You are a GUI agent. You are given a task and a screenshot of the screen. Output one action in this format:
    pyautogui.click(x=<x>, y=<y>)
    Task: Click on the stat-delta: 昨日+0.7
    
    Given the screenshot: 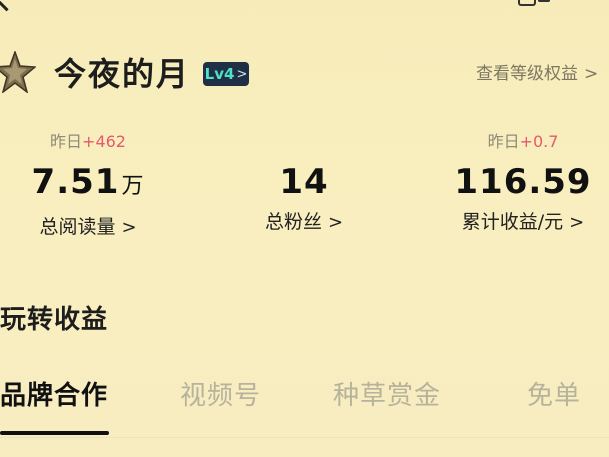 What is the action you would take?
    pyautogui.click(x=523, y=142)
    